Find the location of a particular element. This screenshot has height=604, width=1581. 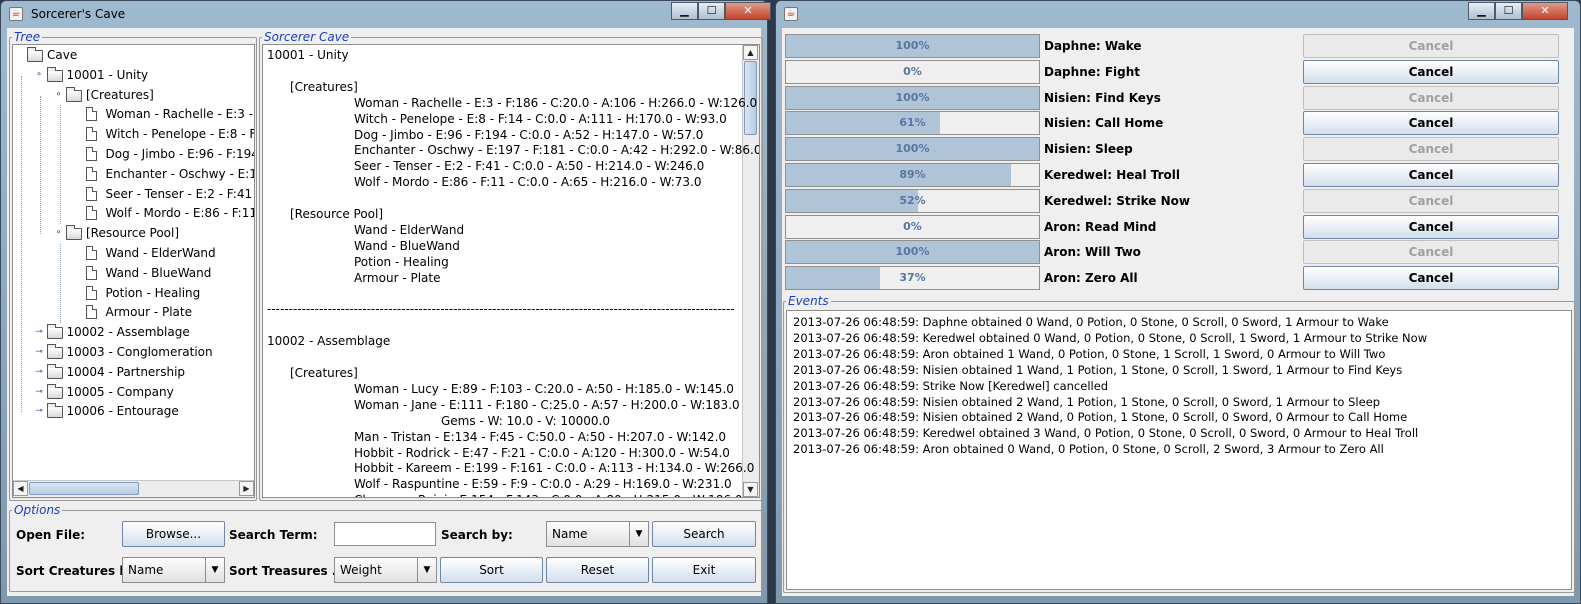

tree-node-label: Wolf - Mordo - E:86 - F:11 - C: is located at coordinates (180, 213).